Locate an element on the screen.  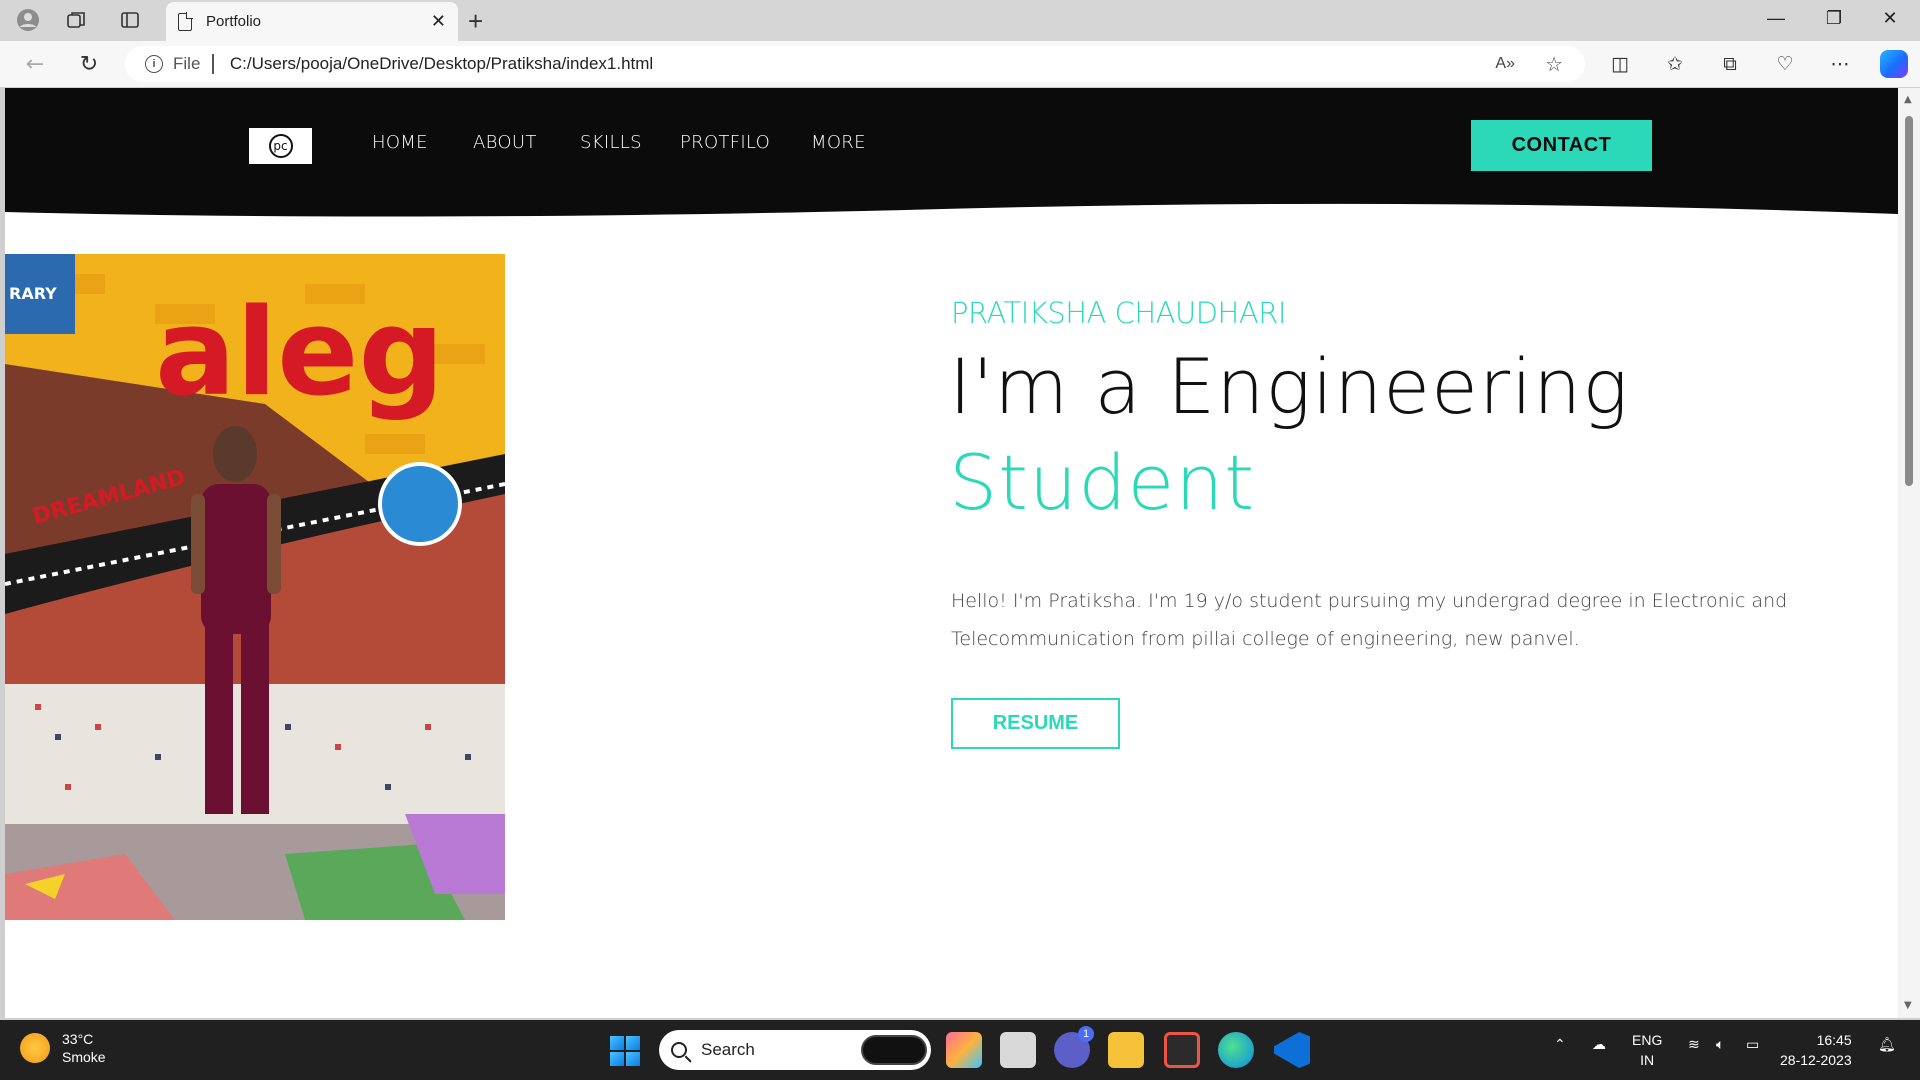
wifi-icon: ≋ is located at coordinates (1694, 1044).